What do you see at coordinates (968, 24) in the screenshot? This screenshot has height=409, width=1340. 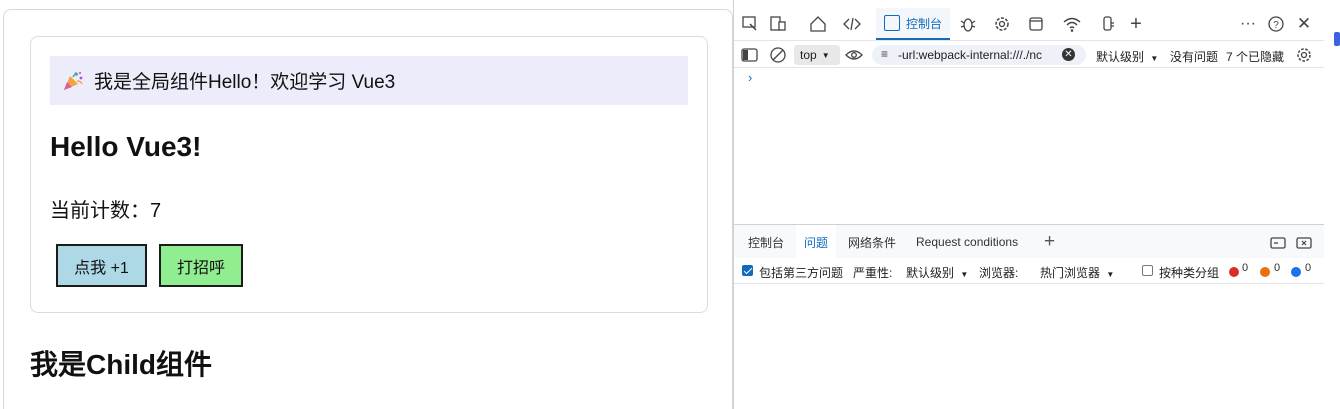 I see `sources-bug-icon` at bounding box center [968, 24].